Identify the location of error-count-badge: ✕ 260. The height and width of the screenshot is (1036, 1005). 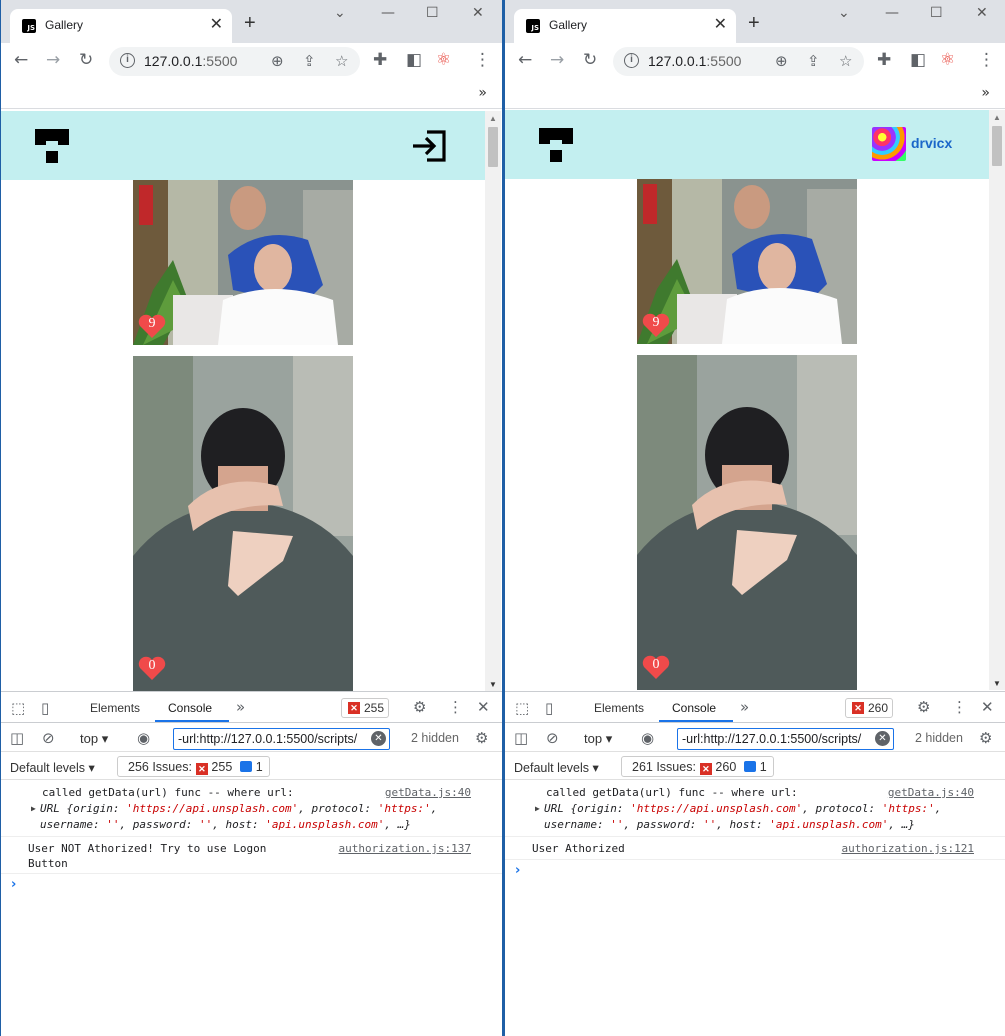
(869, 708).